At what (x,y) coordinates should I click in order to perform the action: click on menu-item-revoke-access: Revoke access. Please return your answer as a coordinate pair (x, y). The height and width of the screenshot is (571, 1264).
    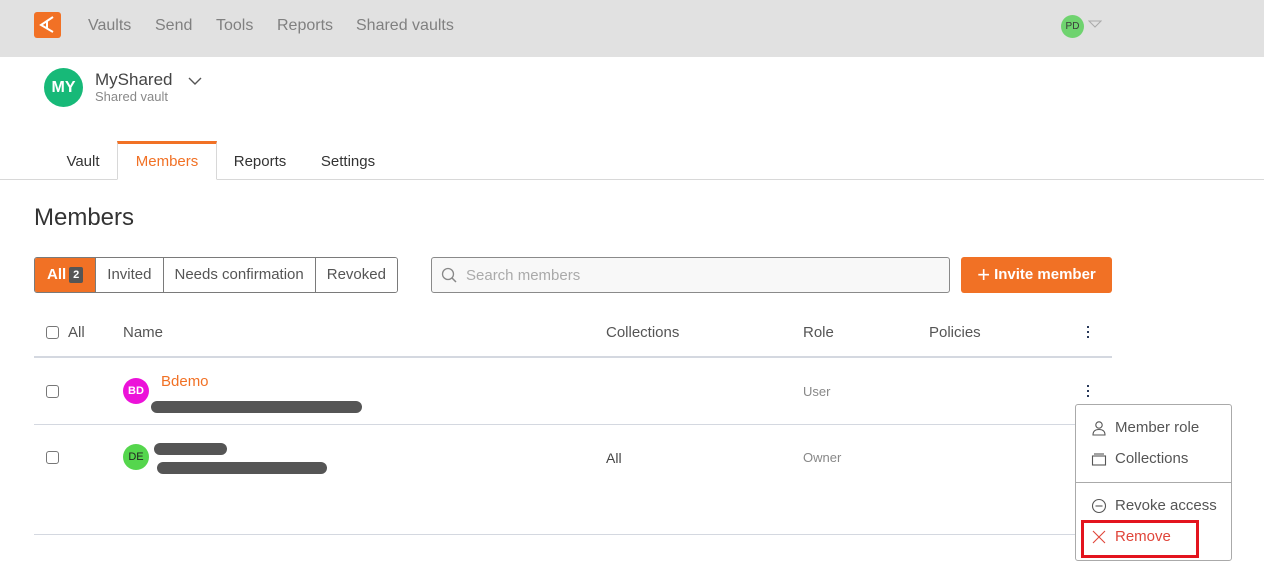
    Looking at the image, I should click on (1154, 505).